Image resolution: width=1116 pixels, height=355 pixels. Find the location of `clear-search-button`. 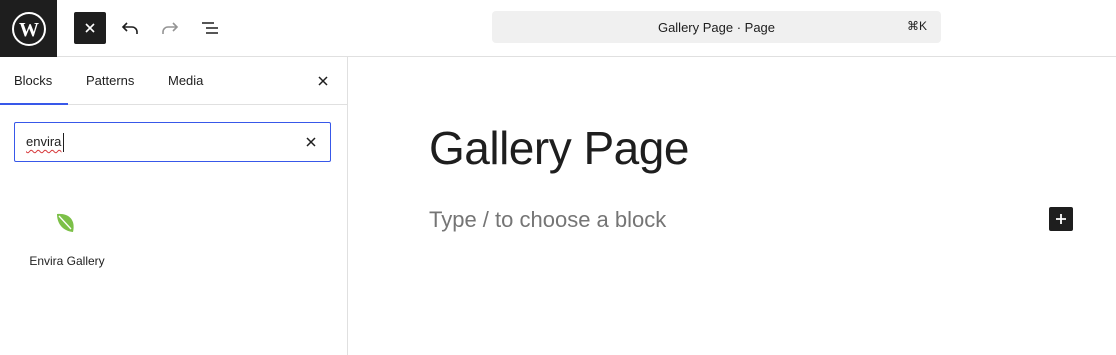

clear-search-button is located at coordinates (311, 142).